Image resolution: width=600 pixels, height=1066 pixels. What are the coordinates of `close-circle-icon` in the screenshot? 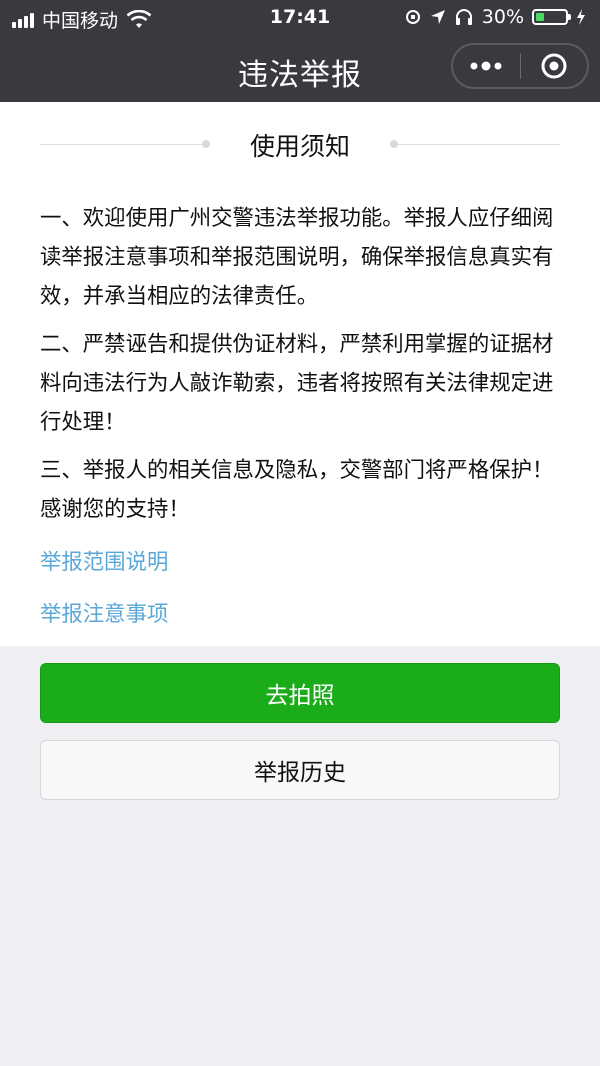 It's located at (554, 66).